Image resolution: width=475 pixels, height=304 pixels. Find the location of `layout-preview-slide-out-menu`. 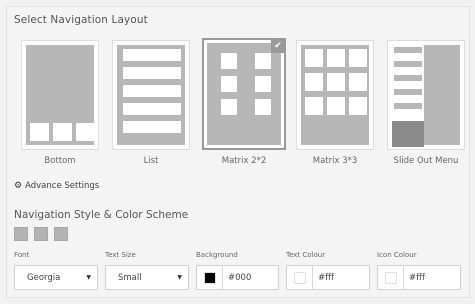

layout-preview-slide-out-menu is located at coordinates (426, 96).